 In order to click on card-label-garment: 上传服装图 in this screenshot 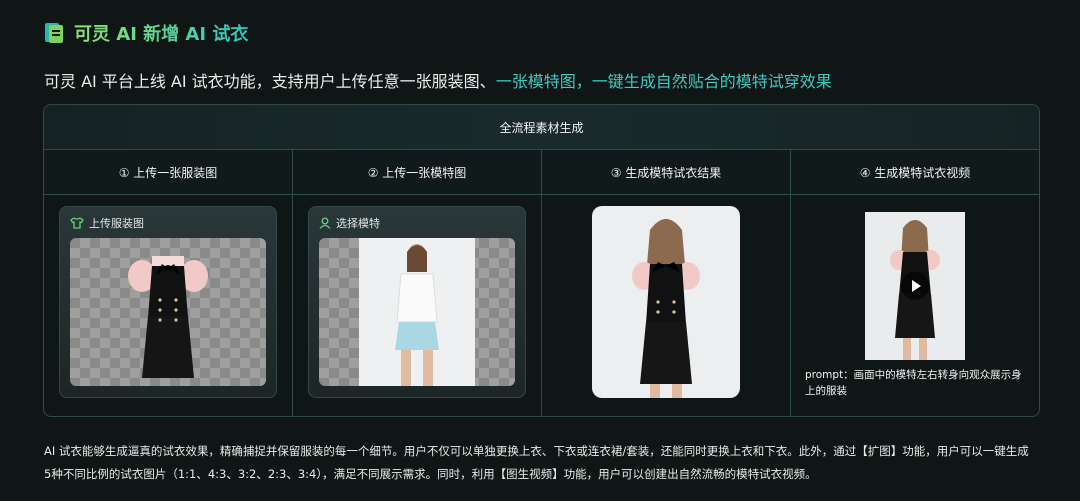, I will do `click(116, 223)`.